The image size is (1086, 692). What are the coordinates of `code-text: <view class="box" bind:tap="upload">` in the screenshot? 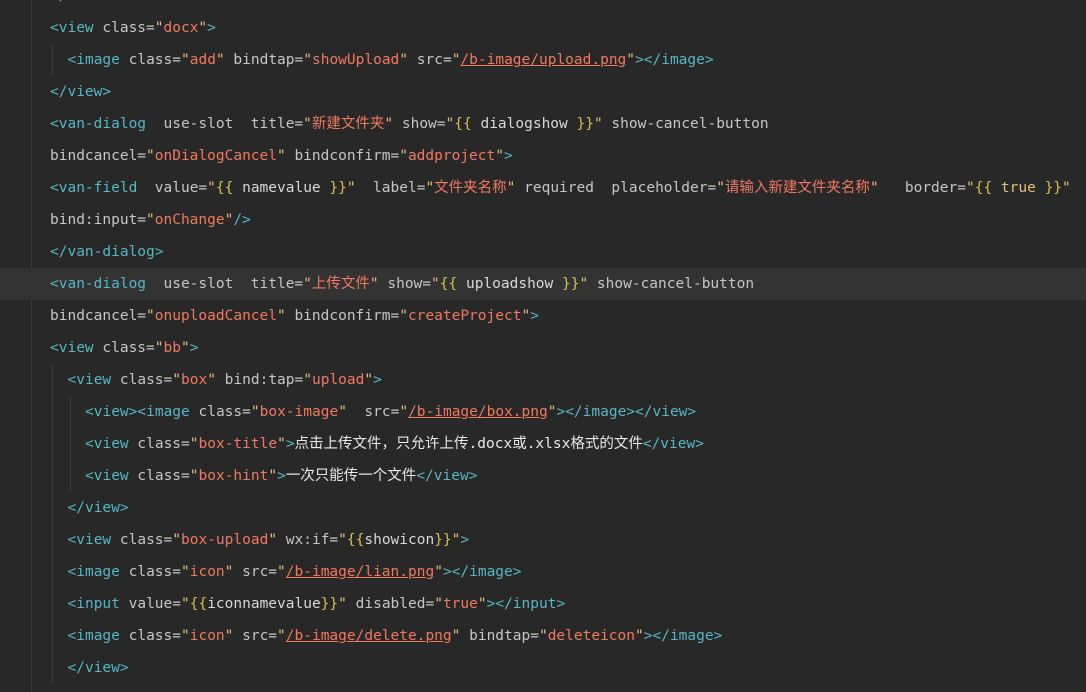 It's located at (225, 380).